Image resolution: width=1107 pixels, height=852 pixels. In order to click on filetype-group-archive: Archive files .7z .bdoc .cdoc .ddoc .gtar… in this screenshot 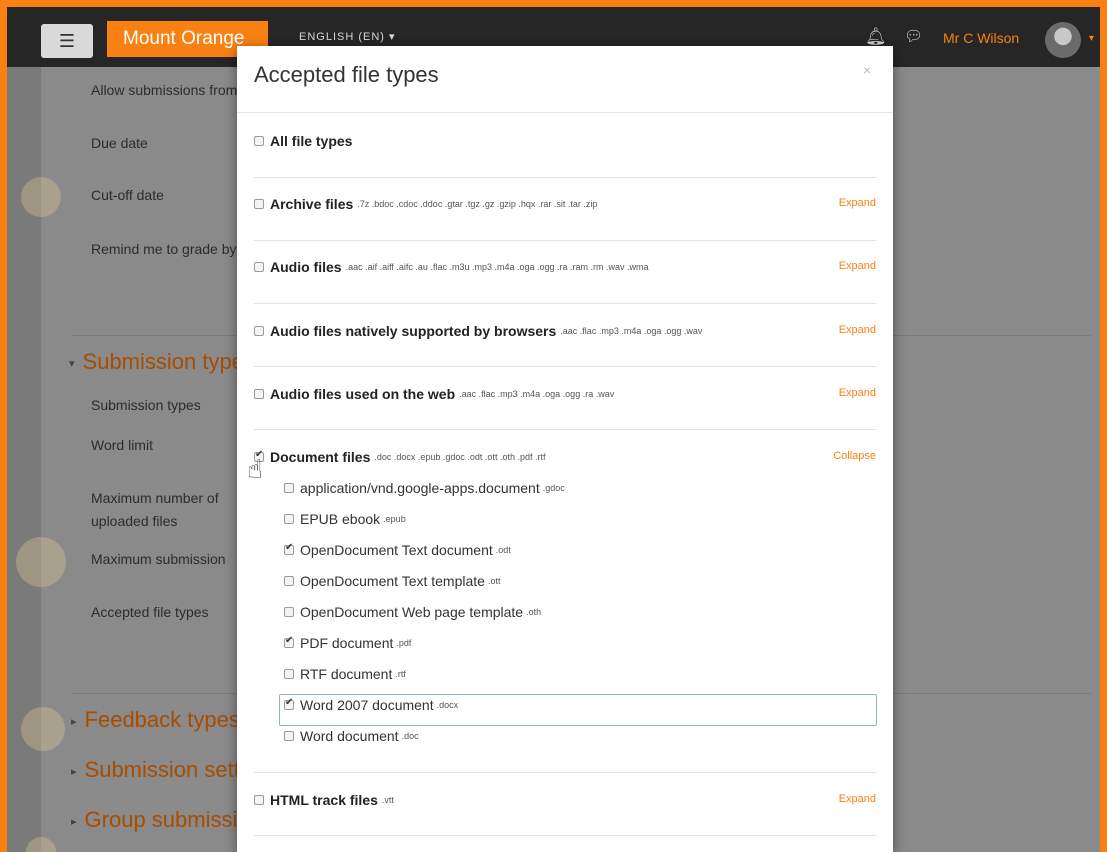, I will do `click(565, 204)`.